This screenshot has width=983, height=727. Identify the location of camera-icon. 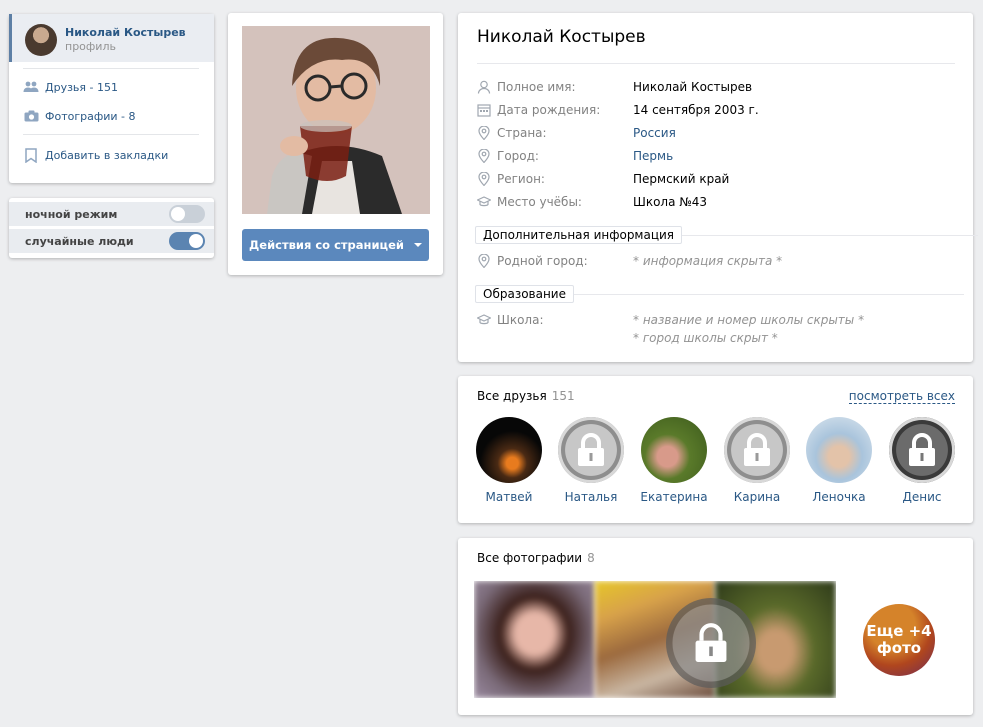
(31, 116).